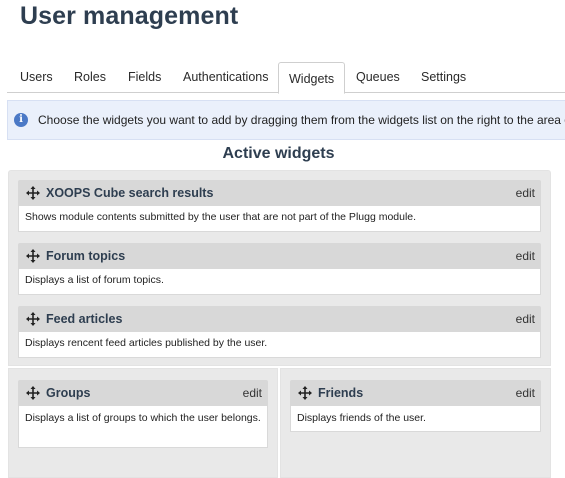 The height and width of the screenshot is (478, 565). Describe the element at coordinates (443, 80) in the screenshot. I see `tab-settings: Settings` at that location.